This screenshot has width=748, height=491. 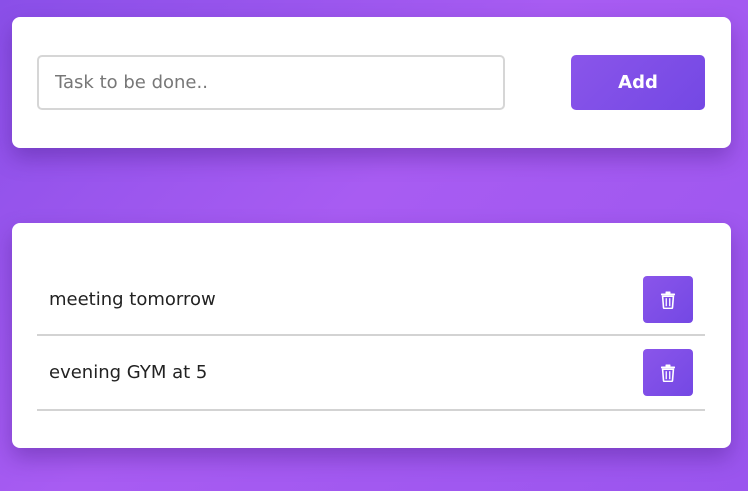 What do you see at coordinates (271, 82) in the screenshot?
I see `task-input` at bounding box center [271, 82].